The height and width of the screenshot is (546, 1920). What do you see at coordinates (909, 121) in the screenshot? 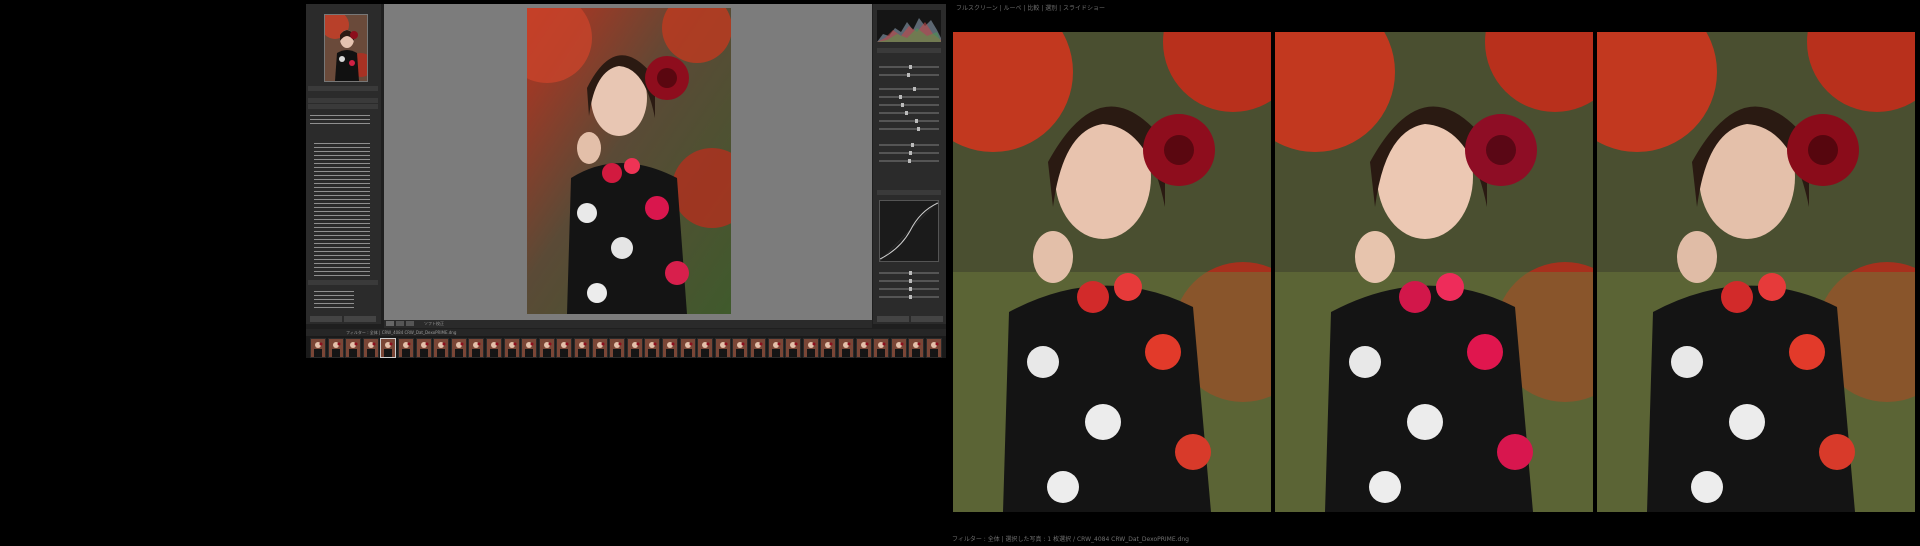
I see `slider-brightness` at bounding box center [909, 121].